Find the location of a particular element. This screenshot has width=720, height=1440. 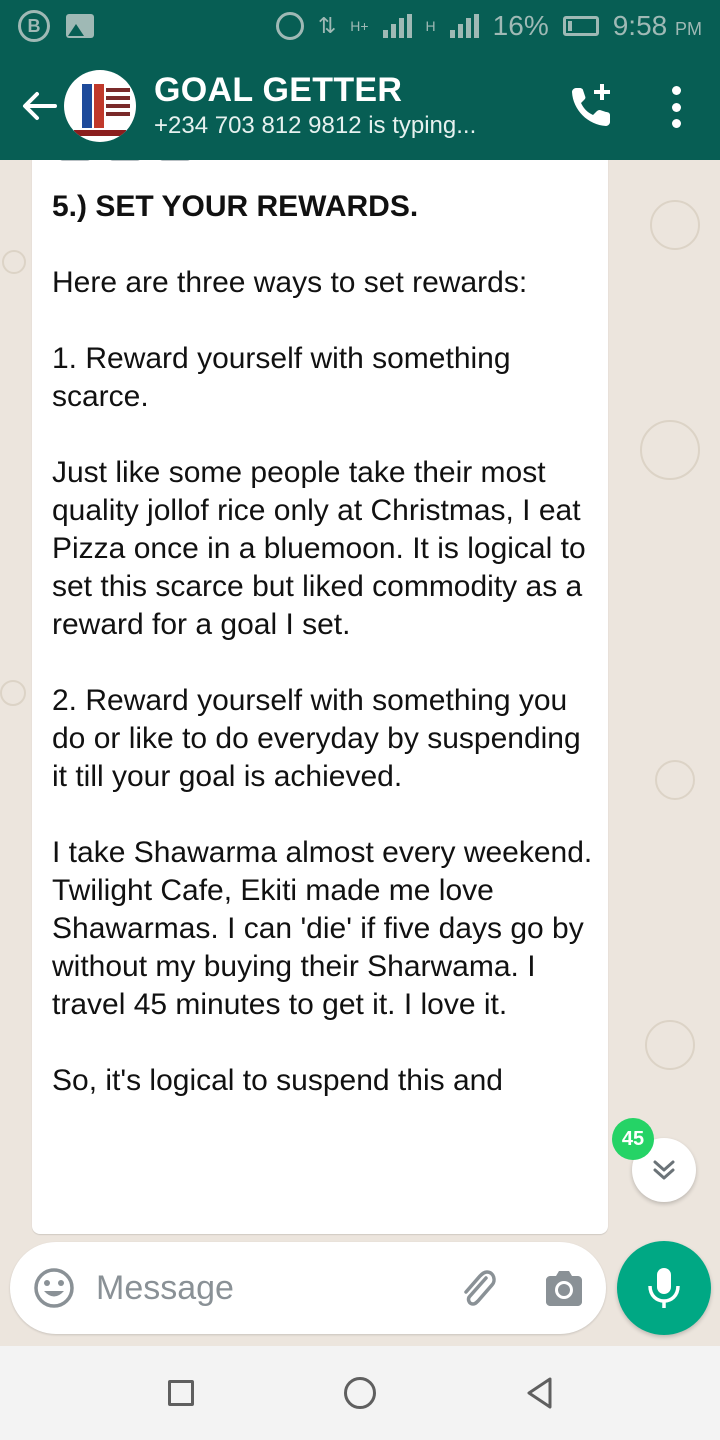

recents-icon is located at coordinates (181, 1393).